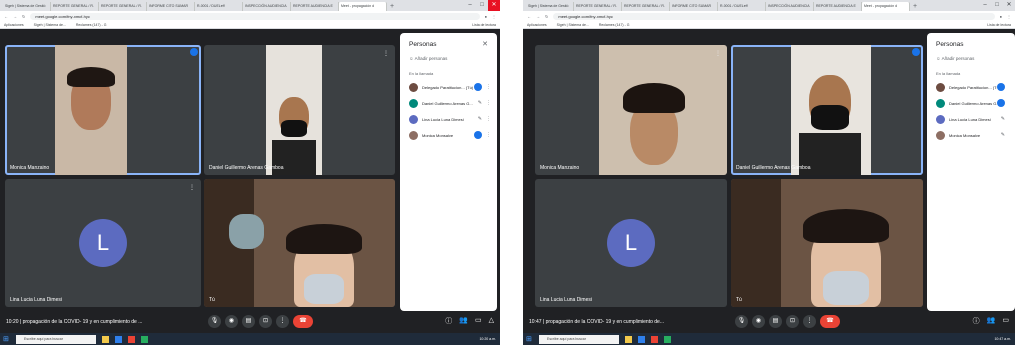  What do you see at coordinates (631, 110) in the screenshot?
I see `video-tile-monica: ⋮ Monica Manzaino` at bounding box center [631, 110].